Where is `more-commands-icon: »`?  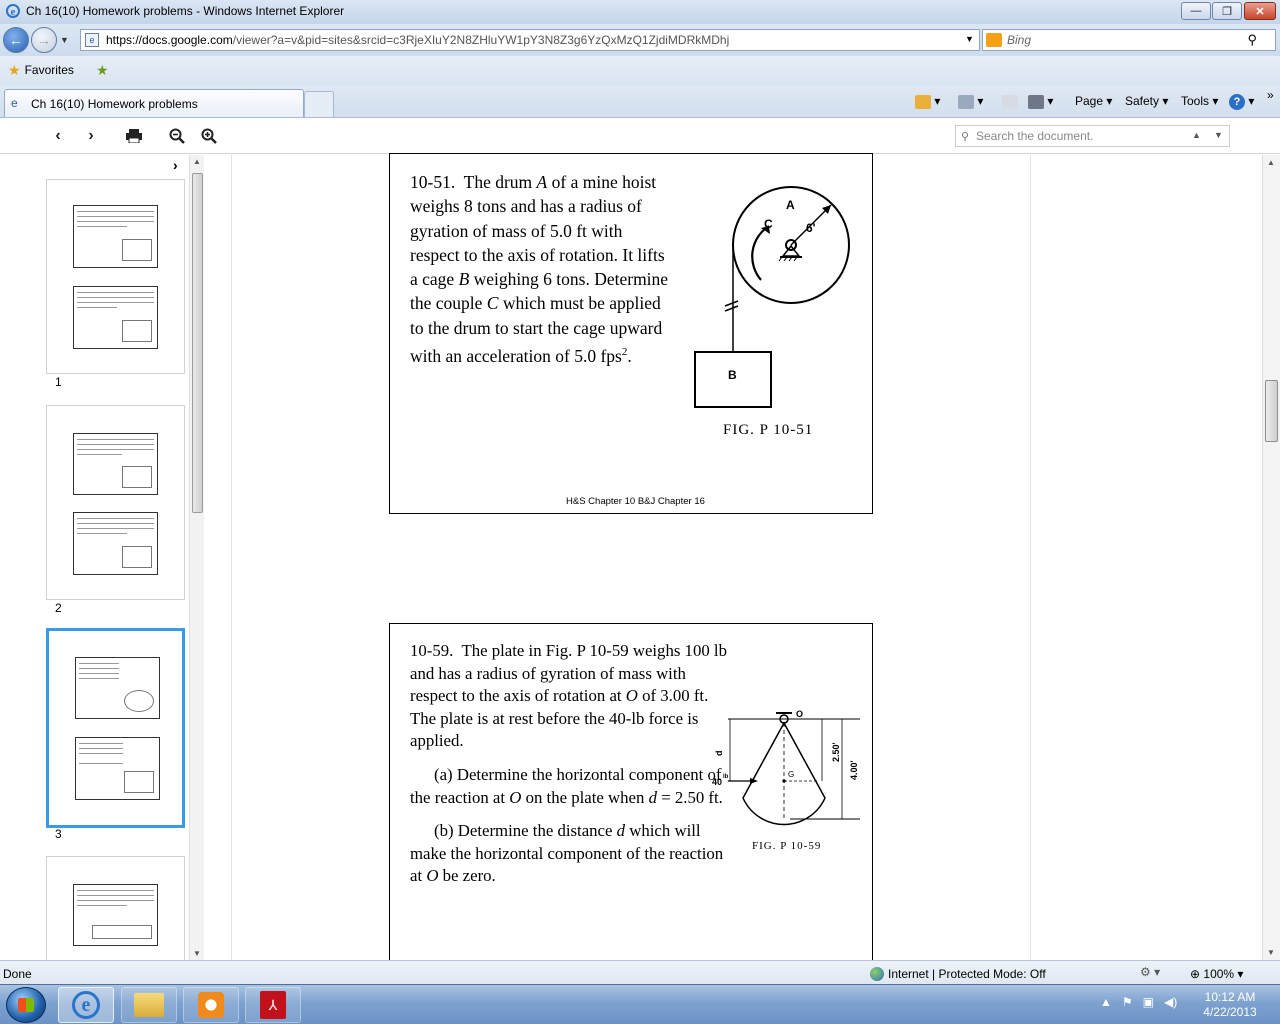
more-commands-icon: » is located at coordinates (1270, 95).